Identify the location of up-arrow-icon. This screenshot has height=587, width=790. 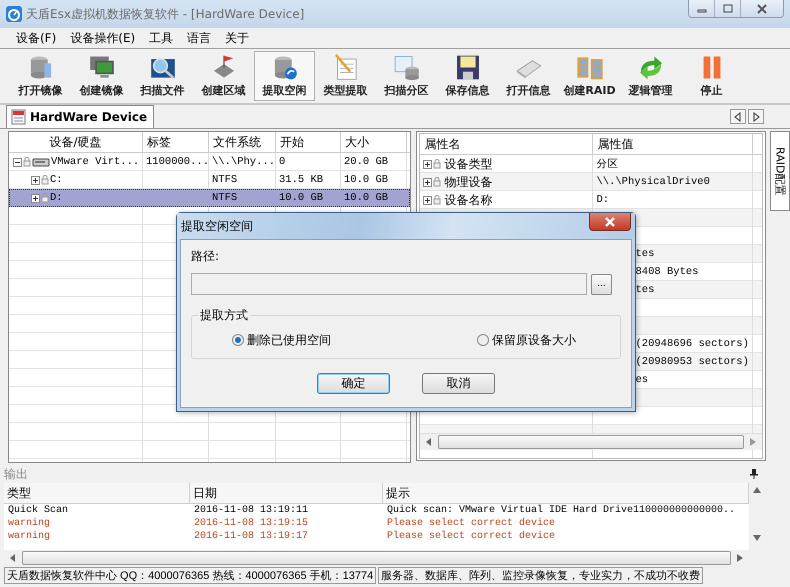
(756, 490).